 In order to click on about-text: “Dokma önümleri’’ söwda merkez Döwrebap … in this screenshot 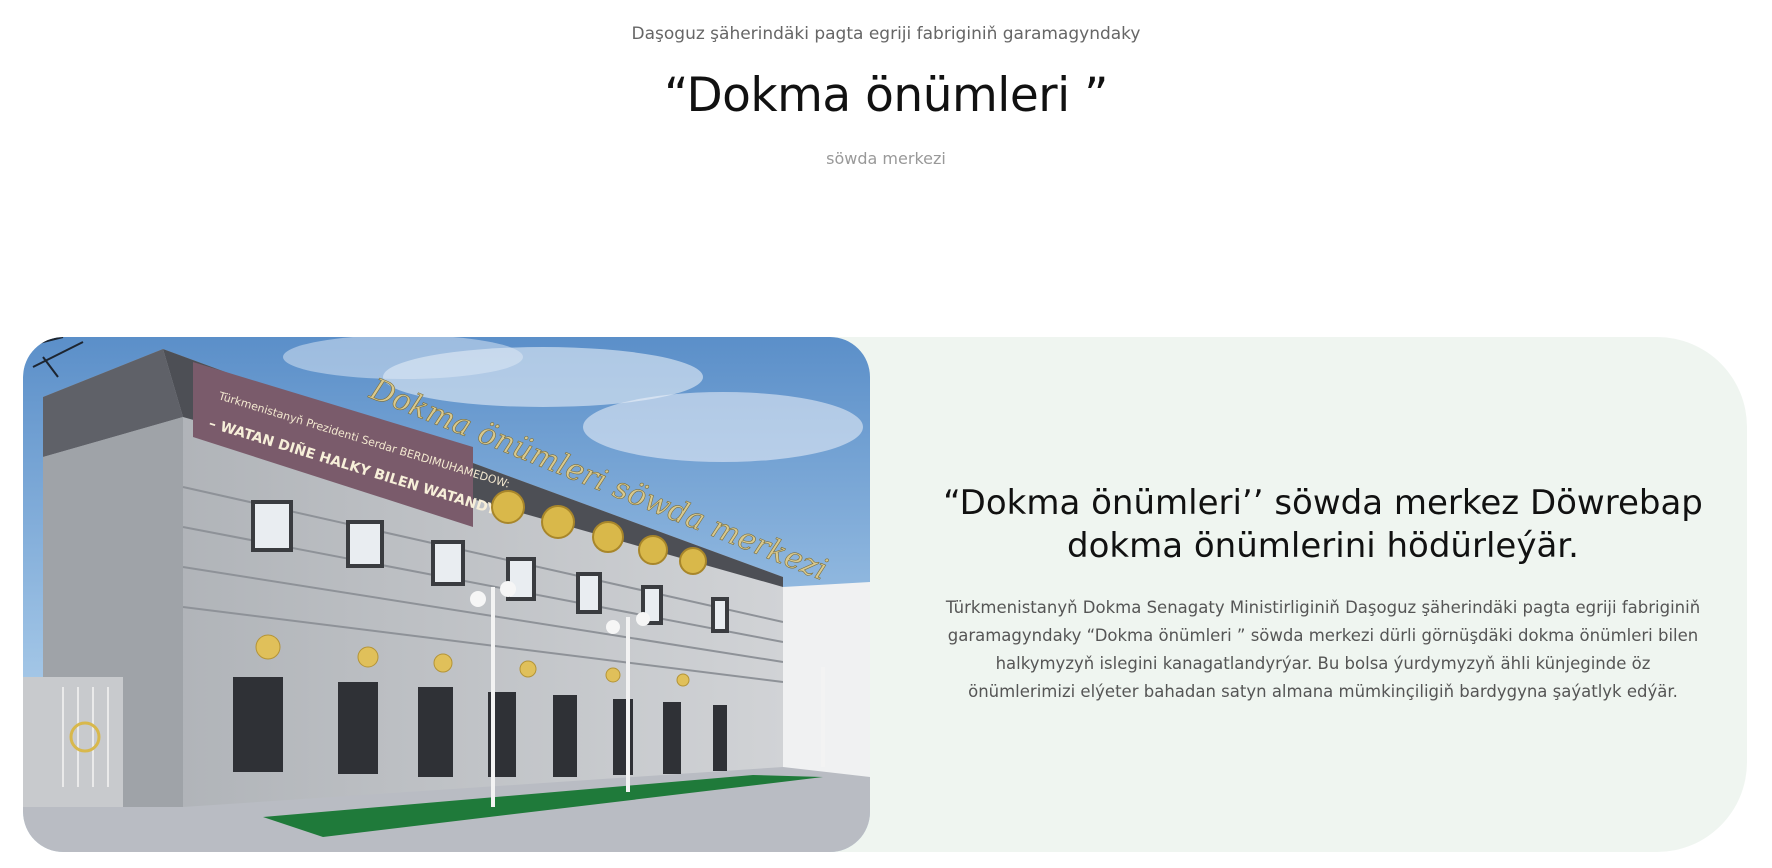, I will do `click(1323, 594)`.